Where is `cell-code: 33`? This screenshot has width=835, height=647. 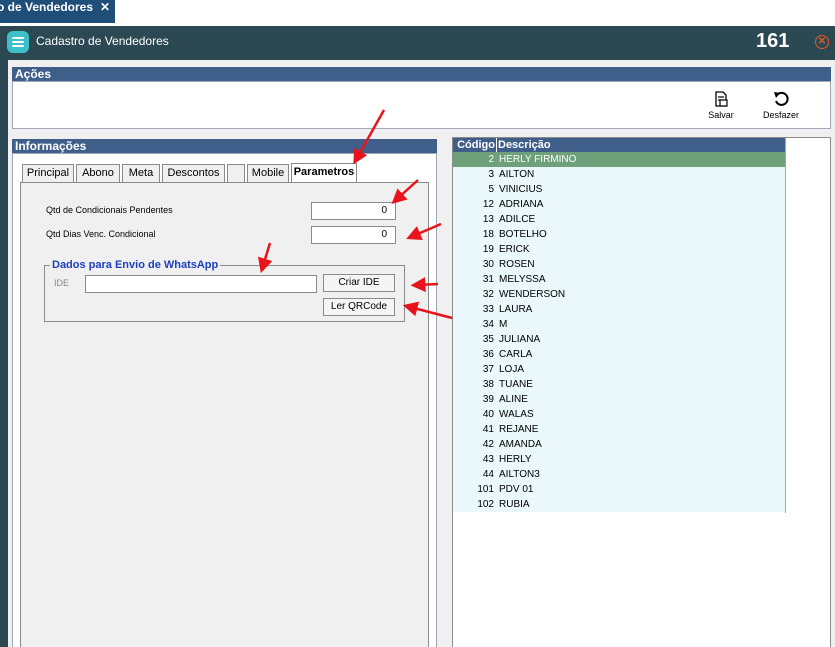
cell-code: 33 is located at coordinates (488, 309).